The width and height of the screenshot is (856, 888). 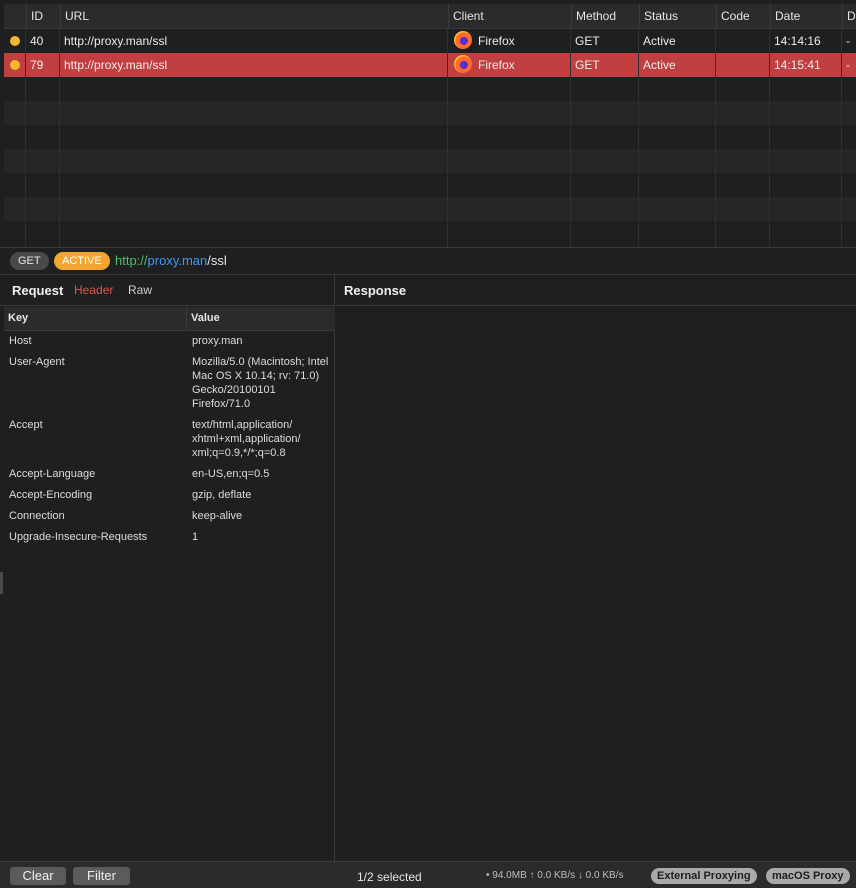 What do you see at coordinates (389, 877) in the screenshot?
I see `selection-count: 1/2 selected` at bounding box center [389, 877].